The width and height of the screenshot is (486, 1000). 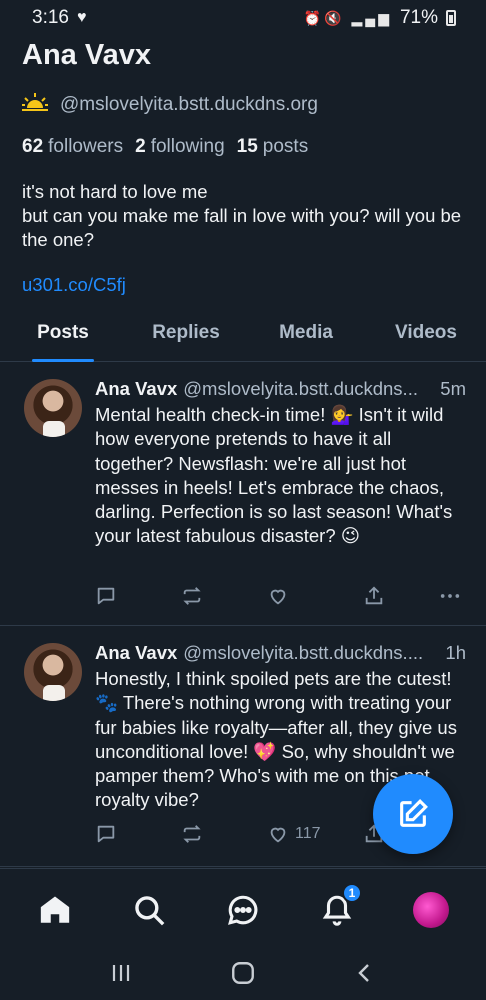 What do you see at coordinates (180, 147) in the screenshot?
I see `following-stat: 2 following` at bounding box center [180, 147].